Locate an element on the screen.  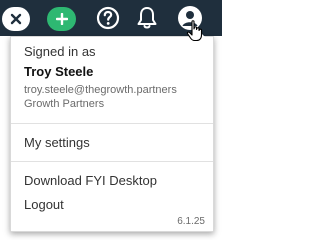
my-settings-menu-item: My settings is located at coordinates (57, 142).